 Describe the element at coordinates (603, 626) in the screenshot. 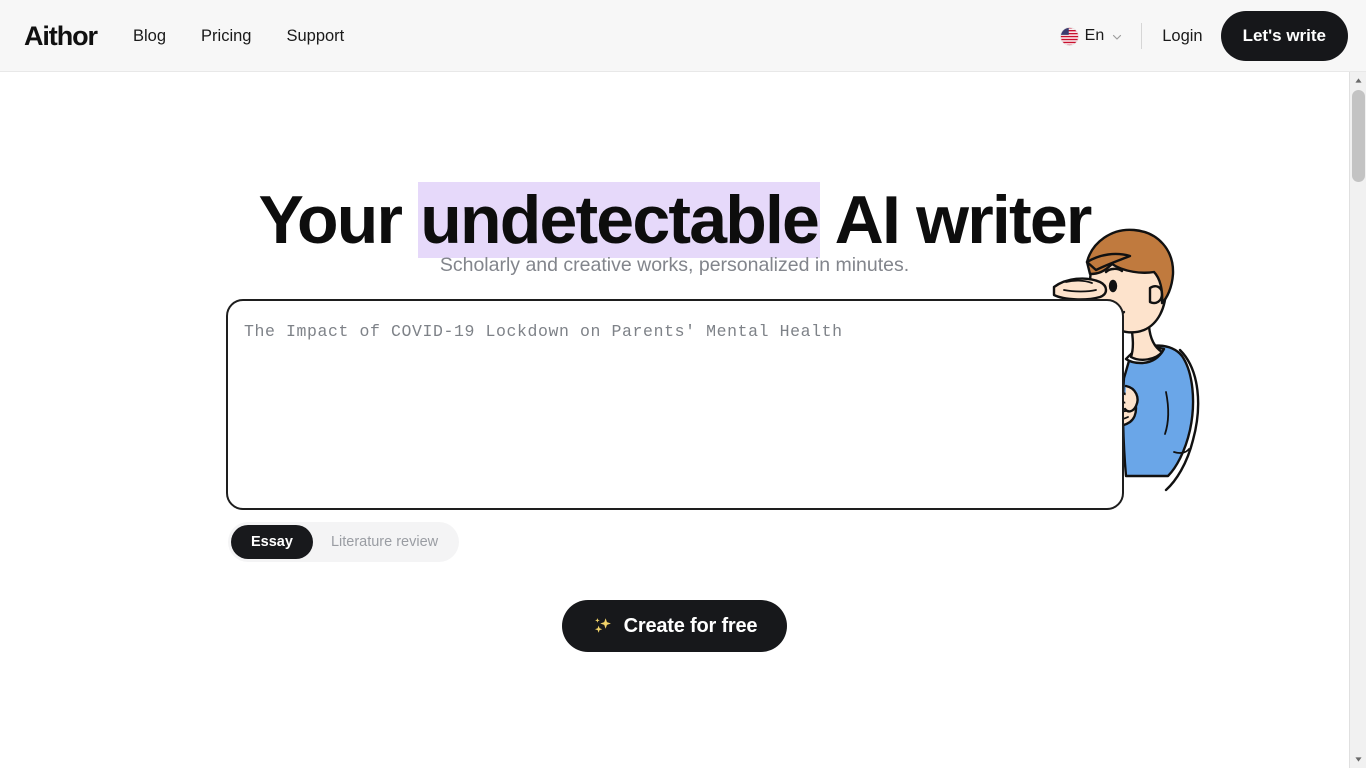

I see `sparkles-icon` at that location.